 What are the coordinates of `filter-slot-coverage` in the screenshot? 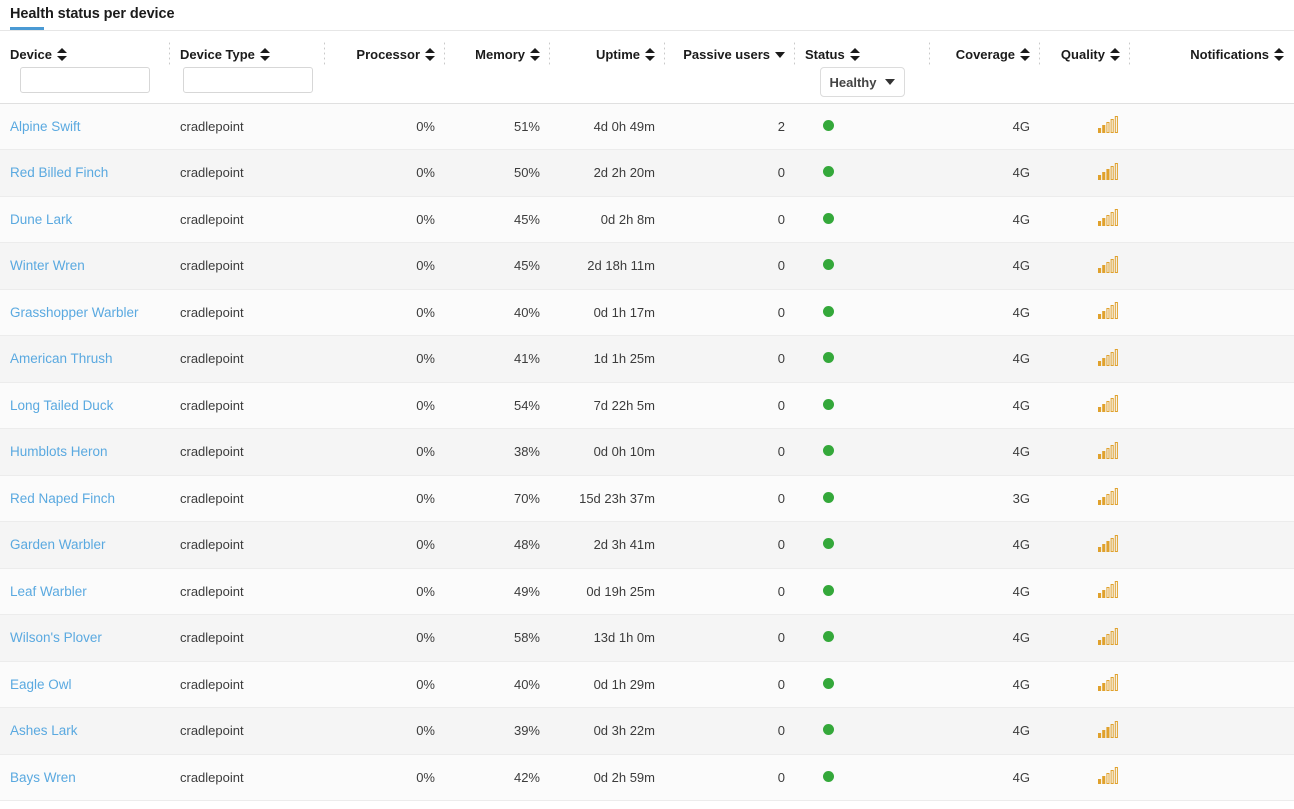 It's located at (985, 83).